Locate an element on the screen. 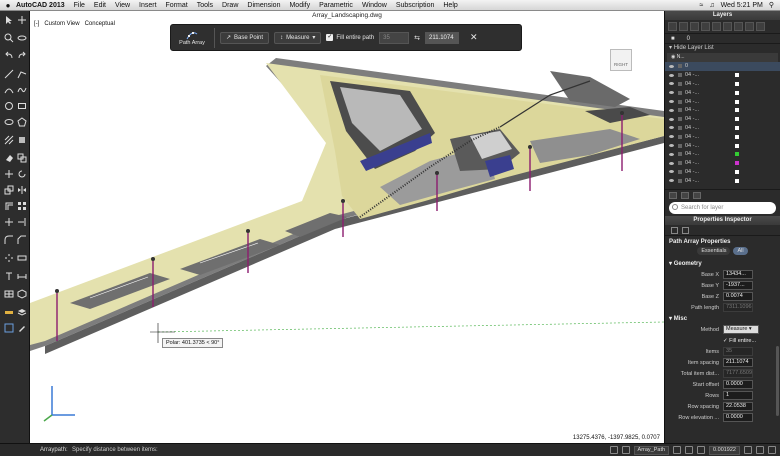 The height and width of the screenshot is (456, 780). scale-icon is located at coordinates (8, 190).